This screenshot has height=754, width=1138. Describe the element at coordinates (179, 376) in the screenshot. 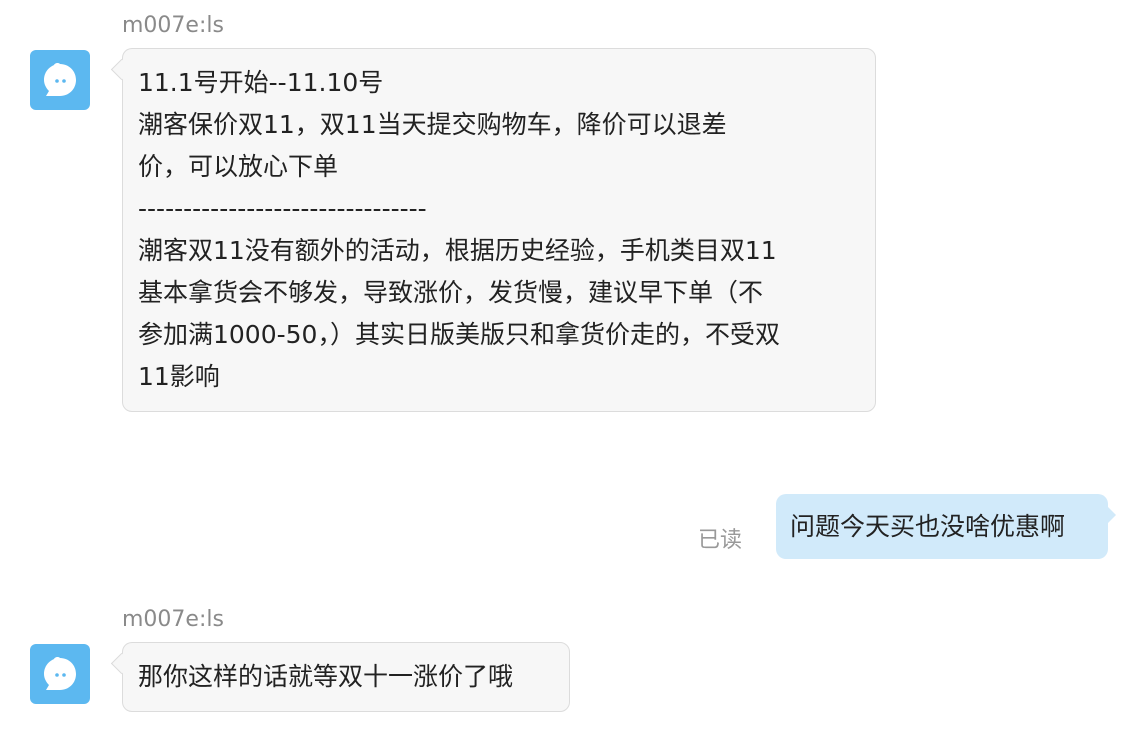

I see `message-text-line: 11影响` at that location.